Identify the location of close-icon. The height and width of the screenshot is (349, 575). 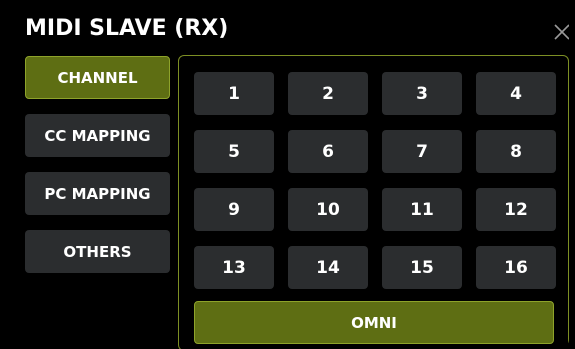
(560, 32).